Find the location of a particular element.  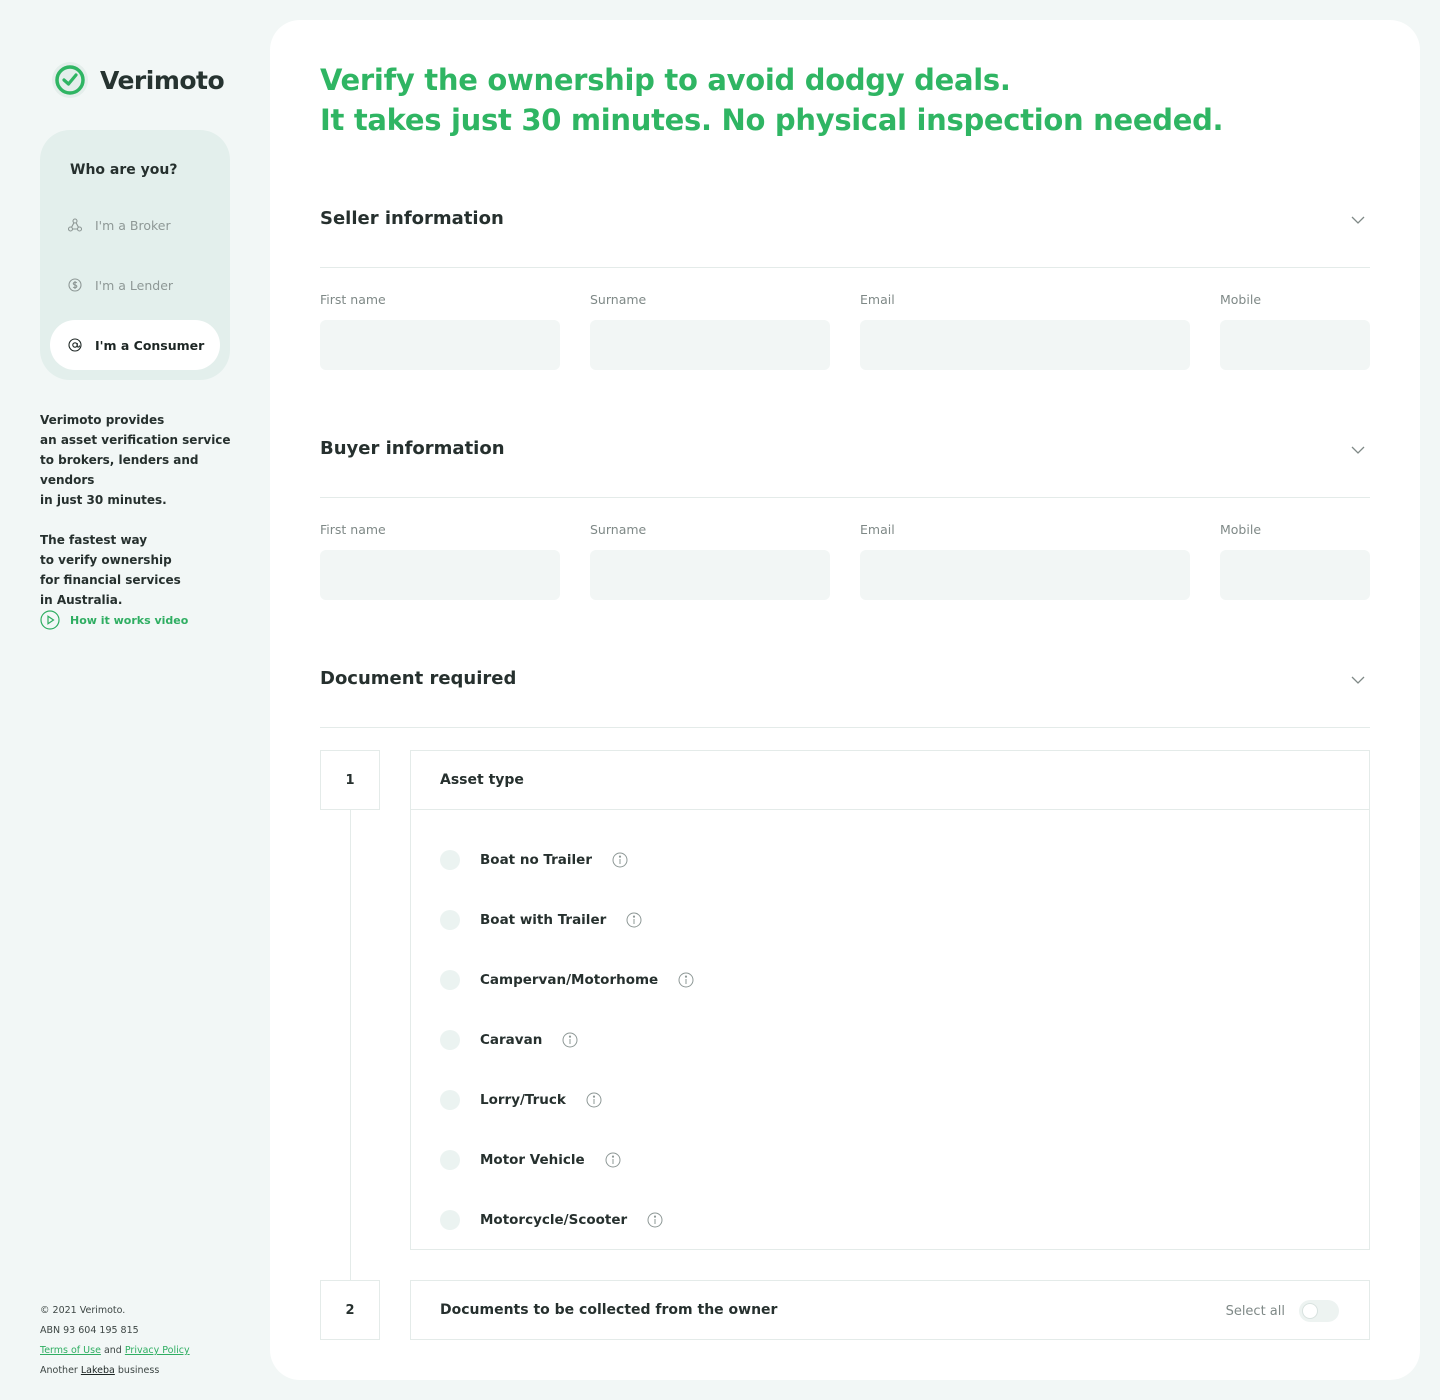

buyer-email-label: Email is located at coordinates (877, 529).